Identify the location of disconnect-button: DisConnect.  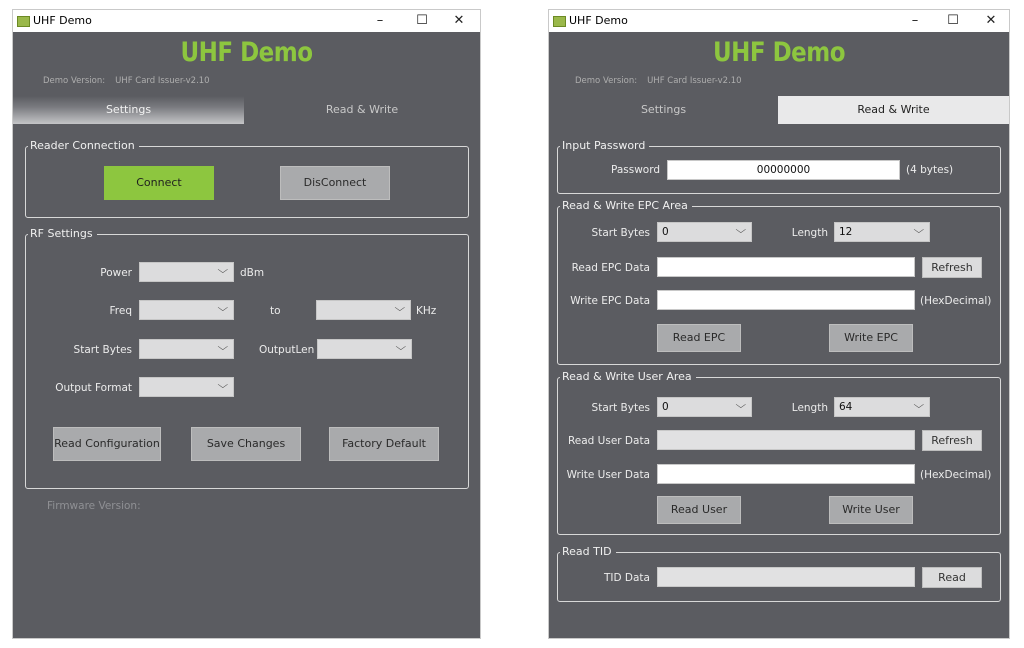
(335, 183).